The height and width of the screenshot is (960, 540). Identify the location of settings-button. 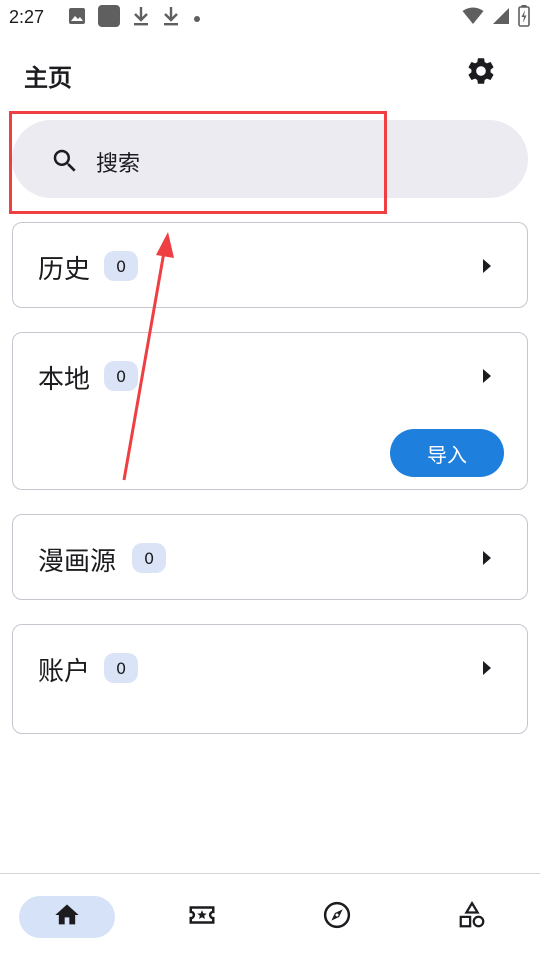
(481, 73).